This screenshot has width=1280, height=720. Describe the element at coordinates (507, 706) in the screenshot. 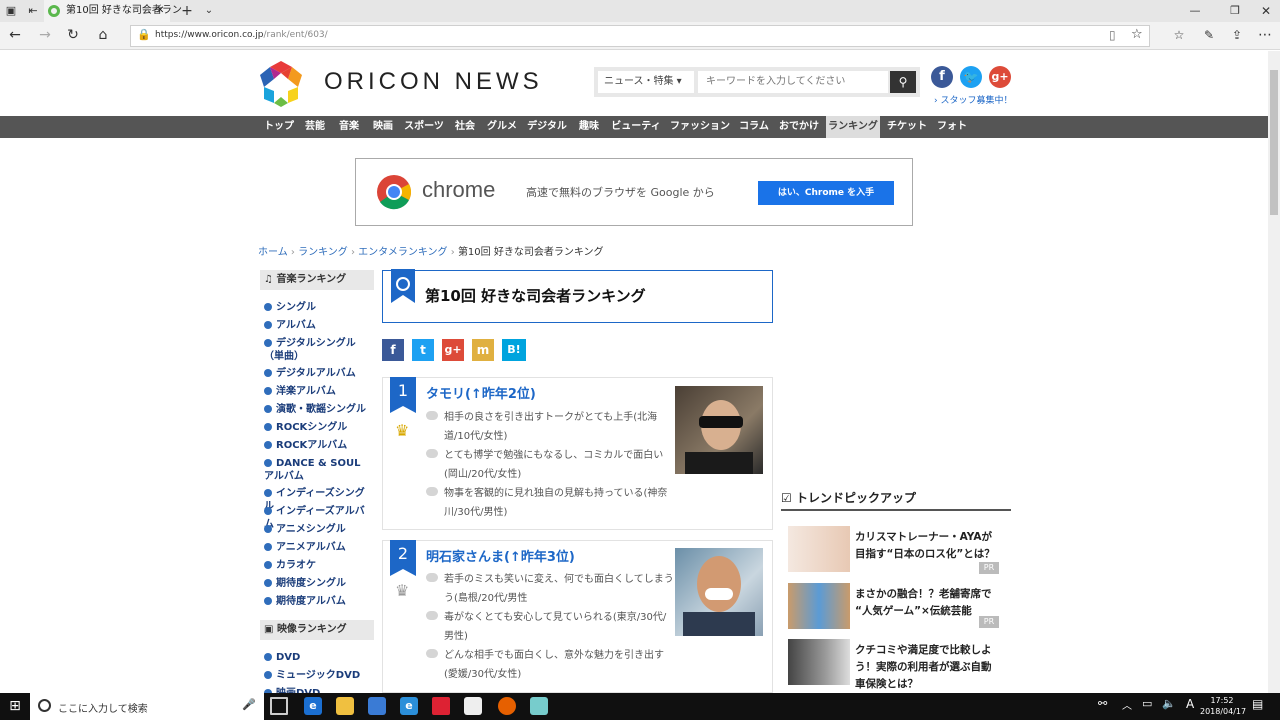

I see `firefox-icon` at that location.